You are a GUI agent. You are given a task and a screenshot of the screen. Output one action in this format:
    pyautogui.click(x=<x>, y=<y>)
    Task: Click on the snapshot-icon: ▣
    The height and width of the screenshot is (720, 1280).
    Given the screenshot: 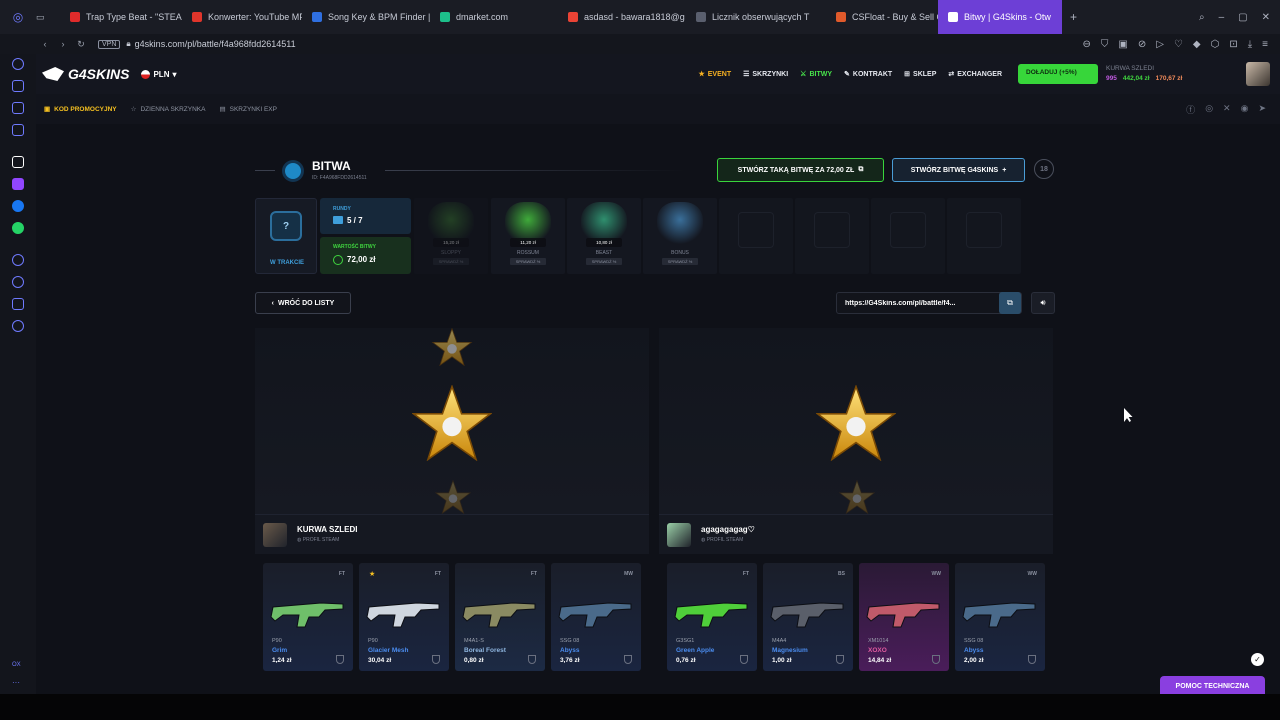 What is the action you would take?
    pyautogui.click(x=1122, y=44)
    